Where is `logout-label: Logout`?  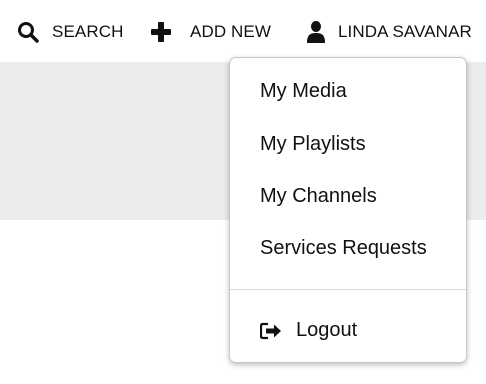 logout-label: Logout is located at coordinates (327, 330).